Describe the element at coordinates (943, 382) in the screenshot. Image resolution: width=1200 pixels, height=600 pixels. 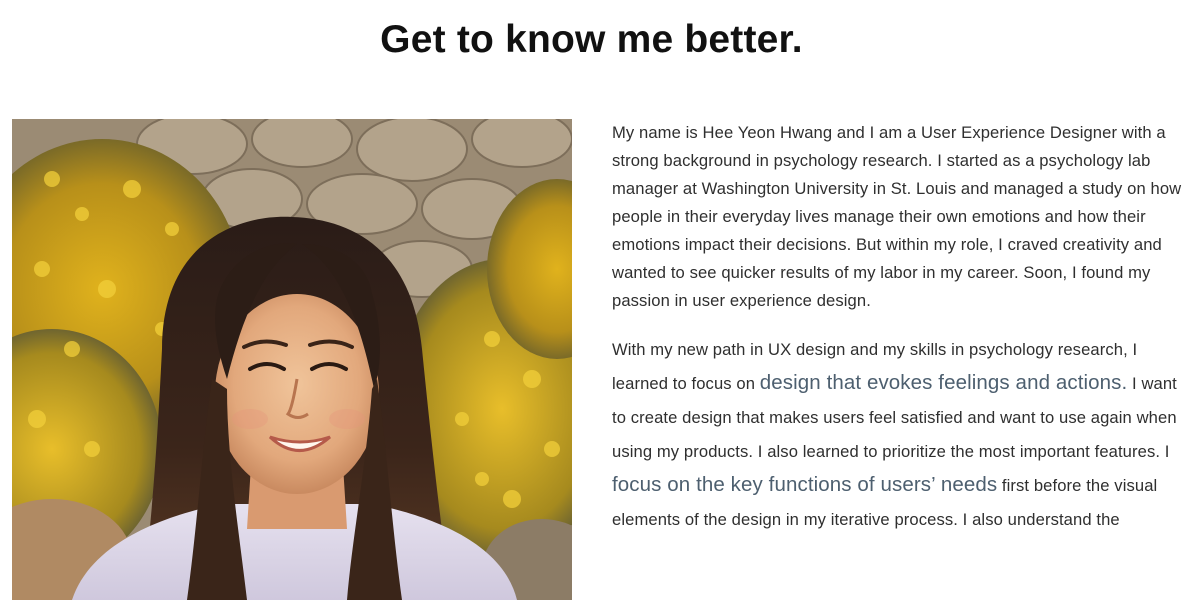
I see `highlight-design-feelings: design that evokes feelings and actions.` at that location.